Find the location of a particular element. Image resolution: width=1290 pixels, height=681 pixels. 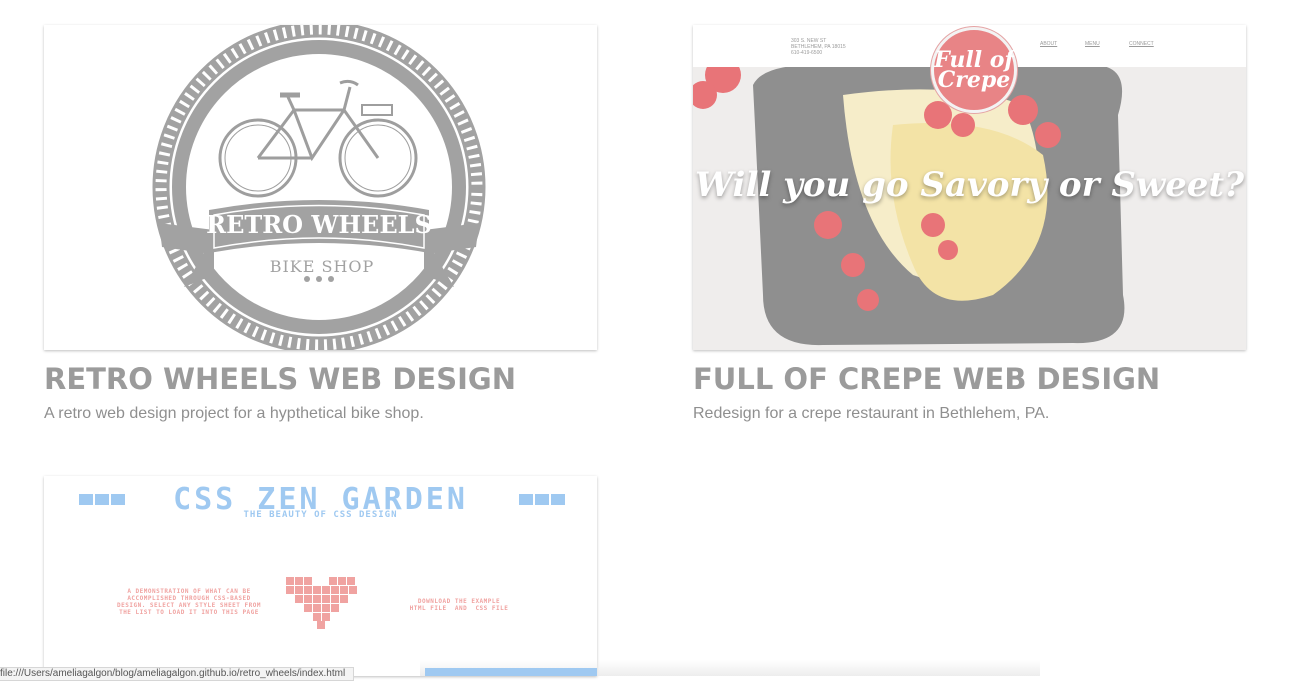

crepe-tagline: Will you go Savory or Sweet? is located at coordinates (969, 185).